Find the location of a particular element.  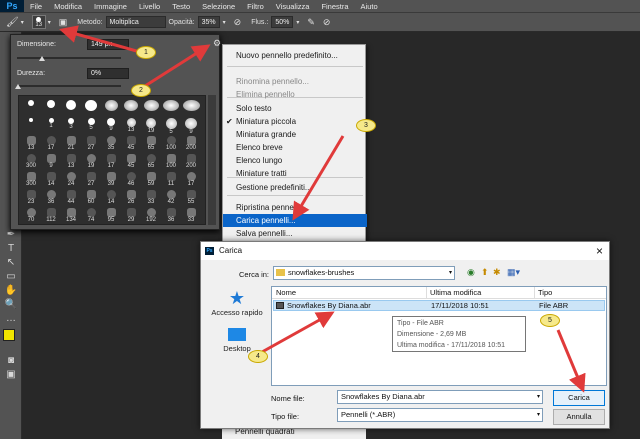

callout-1: 1 is located at coordinates (146, 52).